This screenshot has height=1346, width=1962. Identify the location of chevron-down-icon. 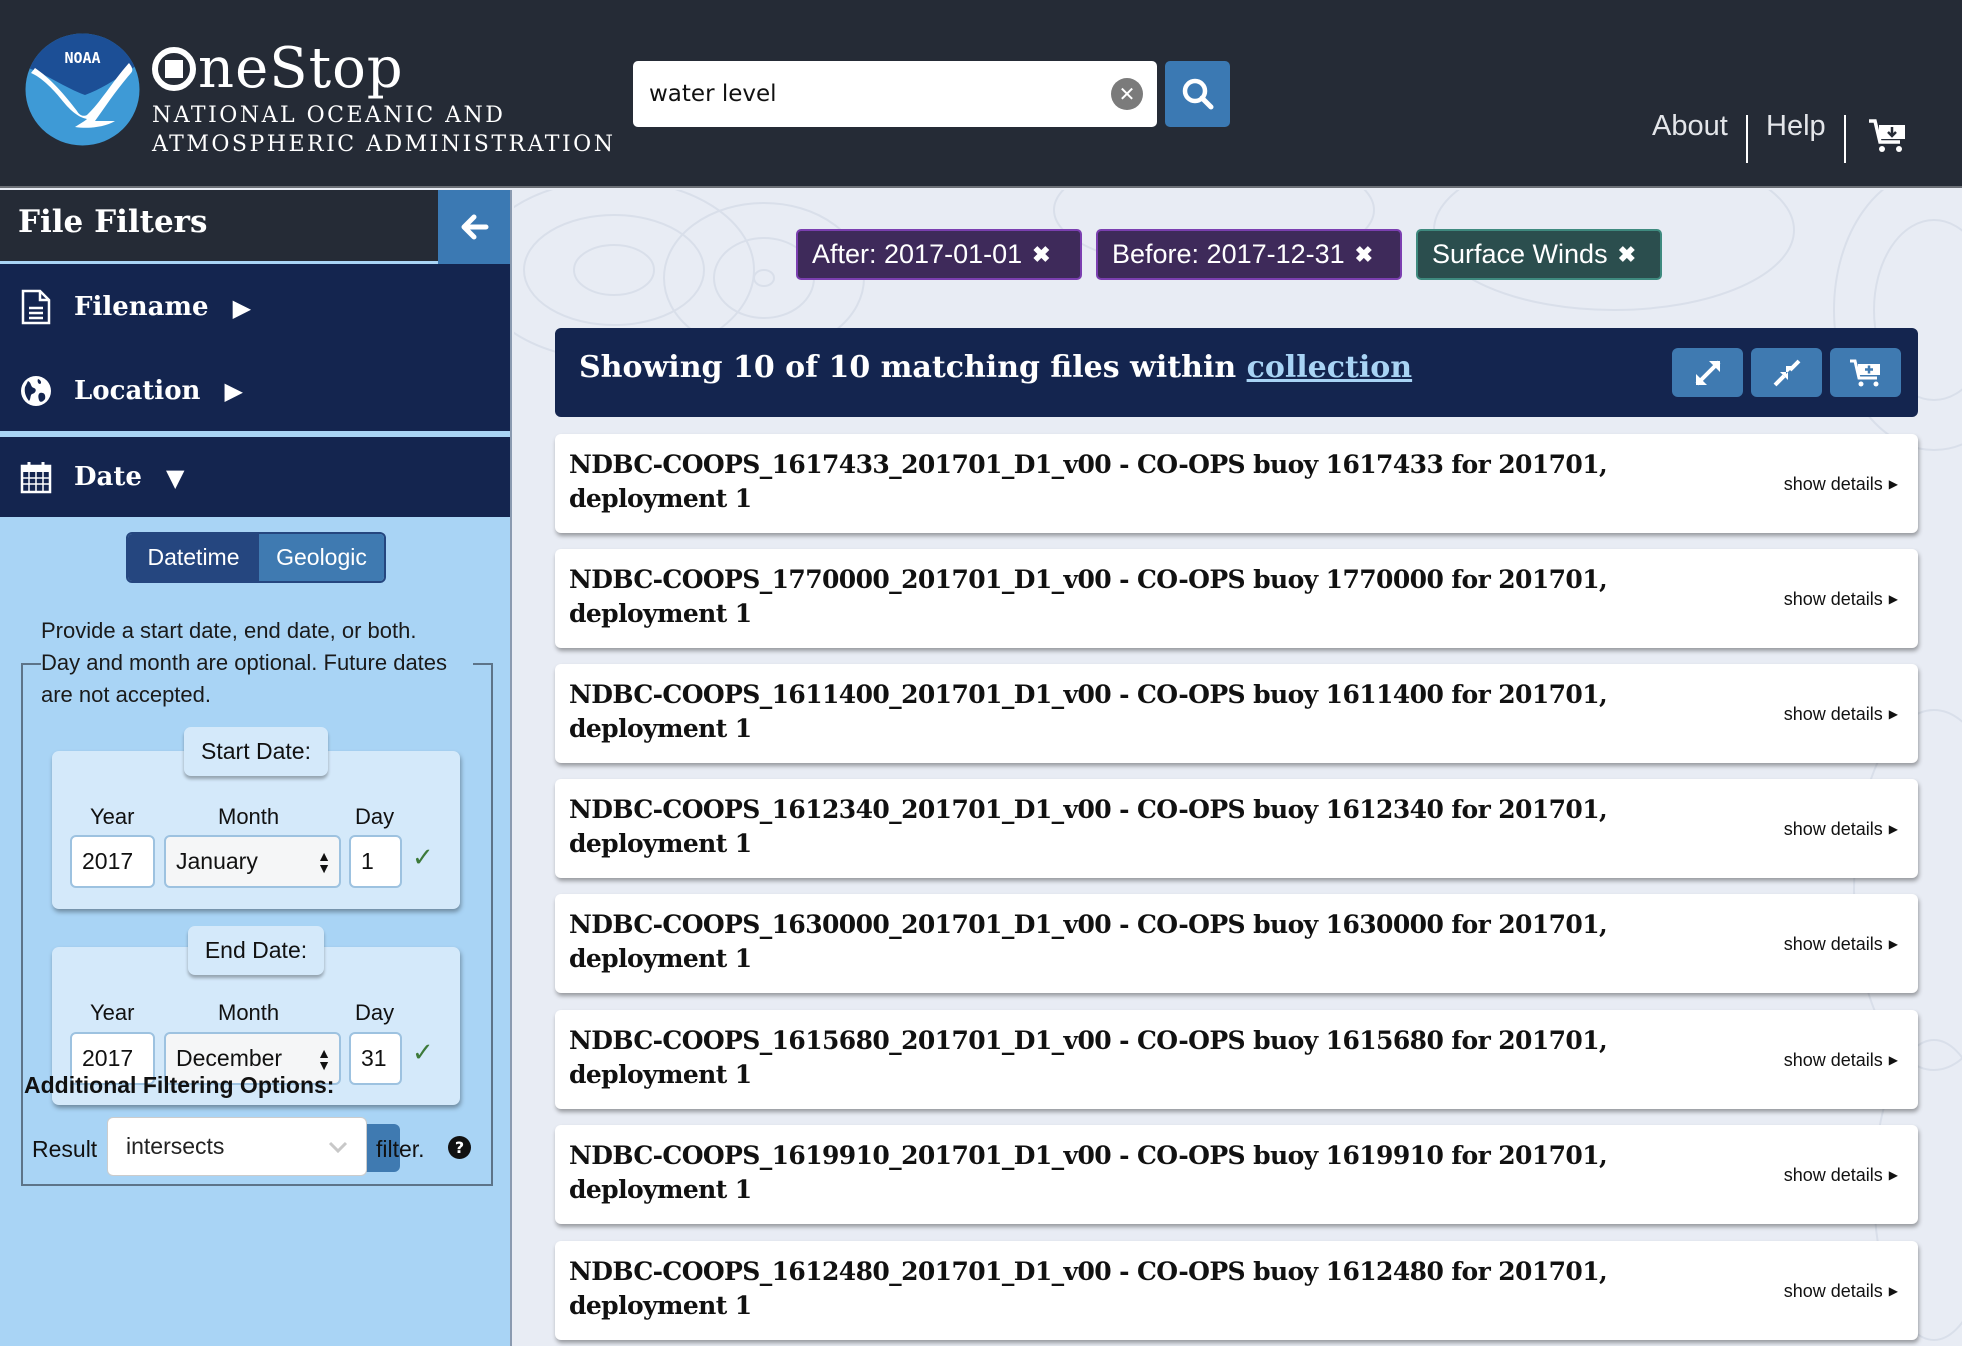
(338, 1147).